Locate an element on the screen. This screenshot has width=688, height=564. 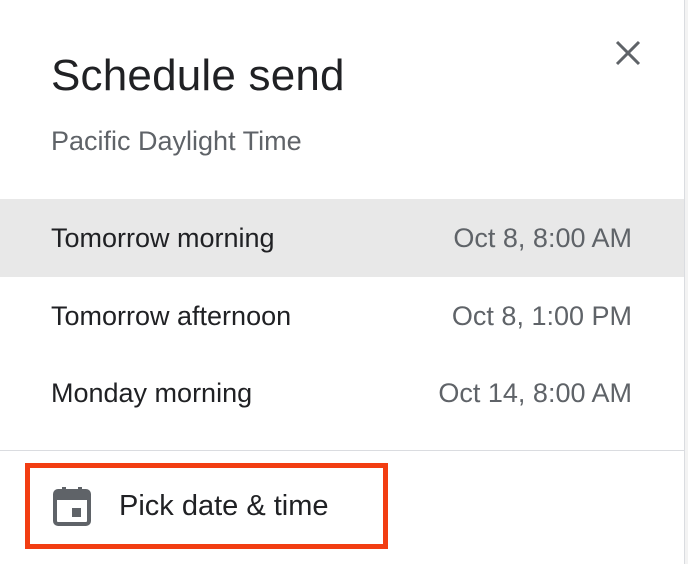
option-time: Oct 14, 8:00 AM is located at coordinates (535, 392).